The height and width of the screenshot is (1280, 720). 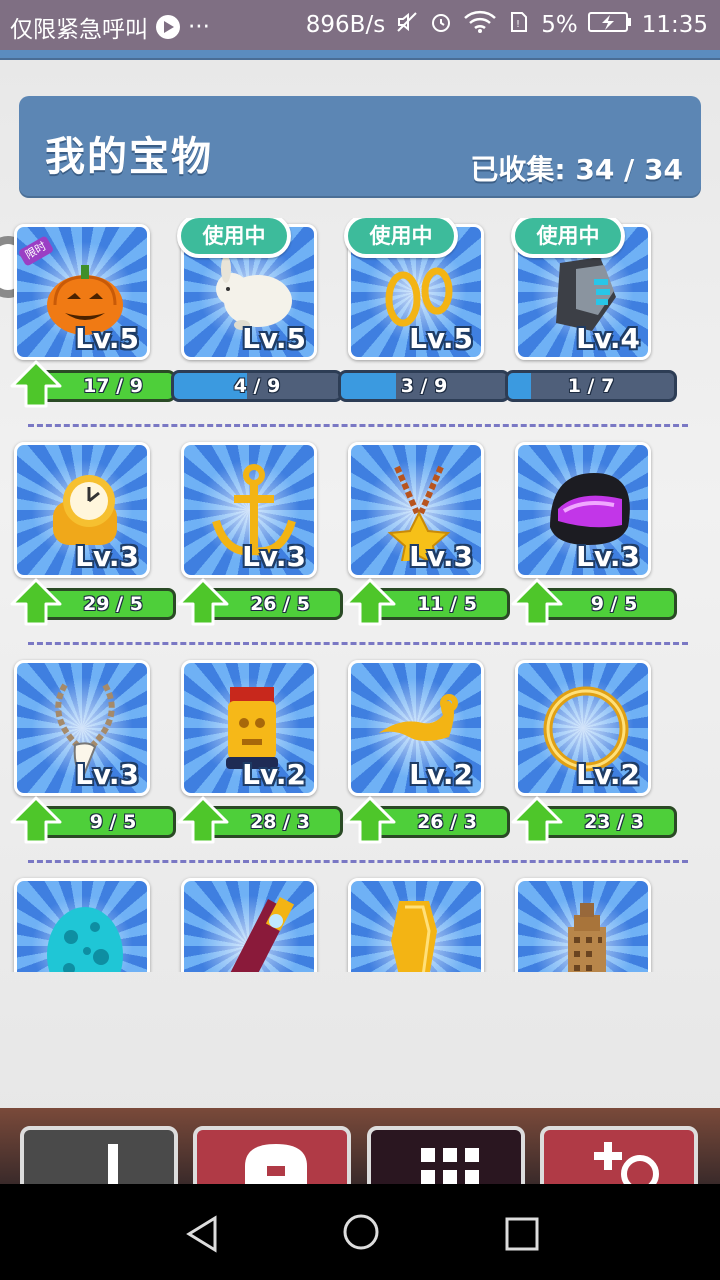 I want to click on progress-text: 1 / 7, so click(x=591, y=386).